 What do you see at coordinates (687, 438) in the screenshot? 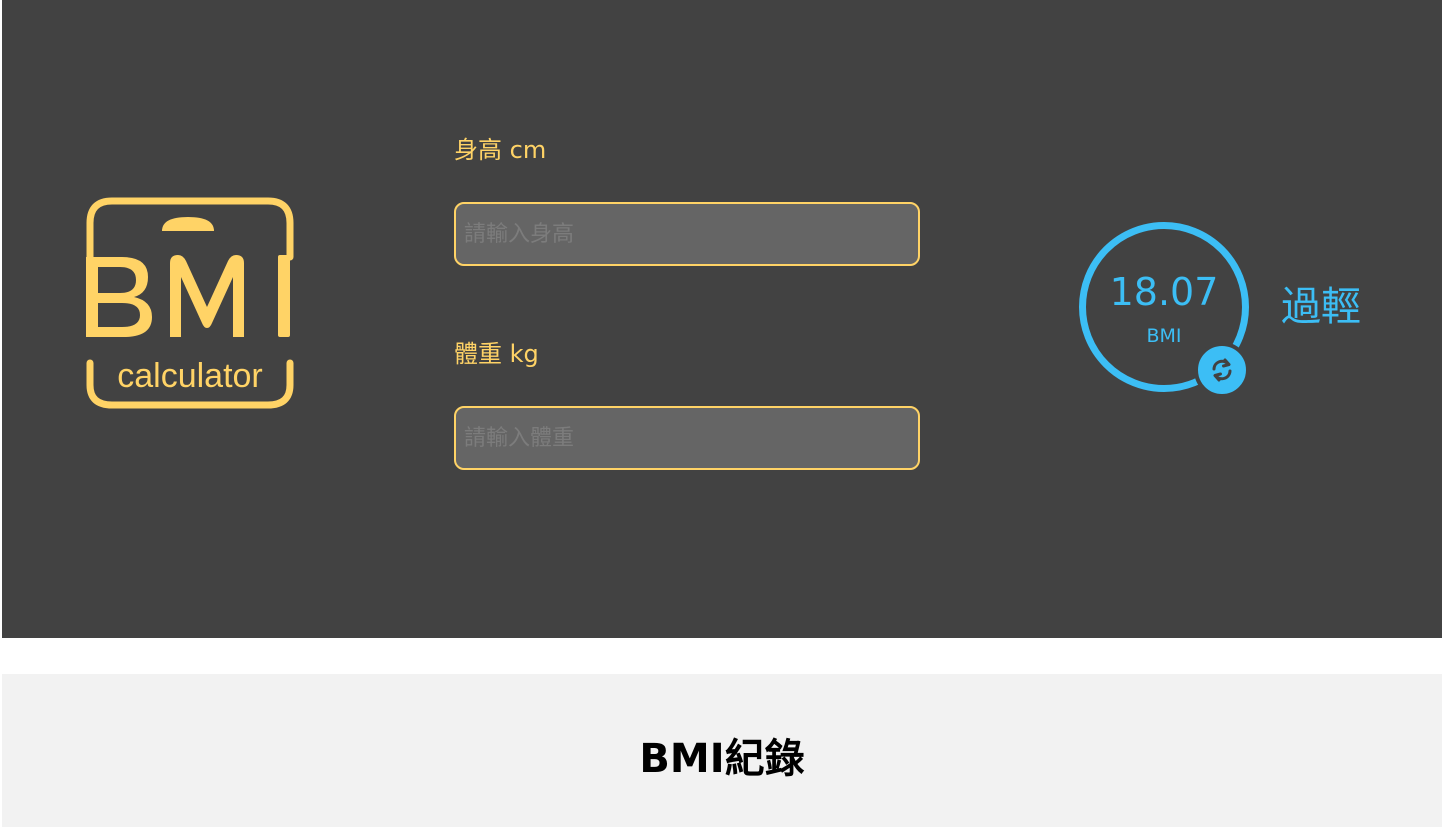
I see `weight-input` at bounding box center [687, 438].